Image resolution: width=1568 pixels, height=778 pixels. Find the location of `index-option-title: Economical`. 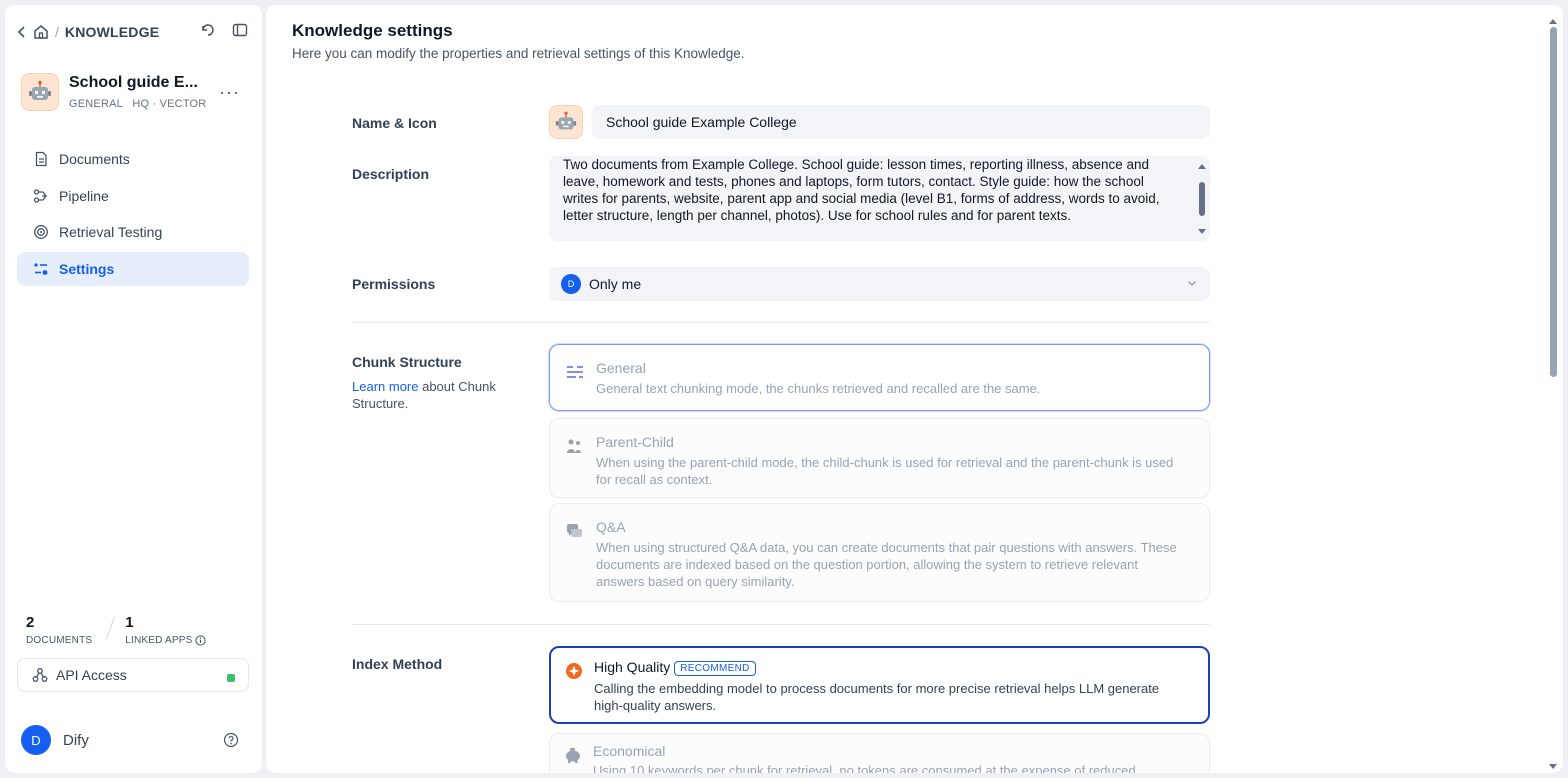

index-option-title: Economical is located at coordinates (629, 751).